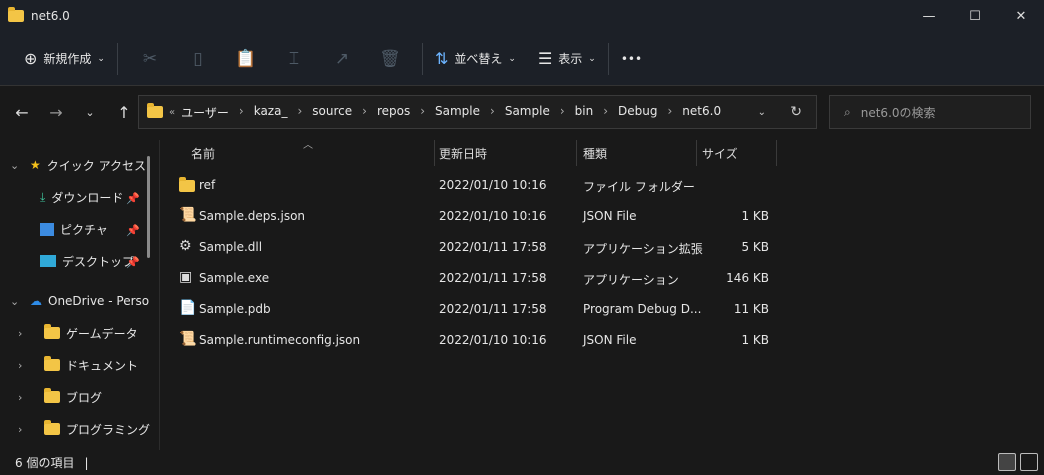 This screenshot has width=1044, height=475. Describe the element at coordinates (1029, 462) in the screenshot. I see `tiles-view-button` at that location.